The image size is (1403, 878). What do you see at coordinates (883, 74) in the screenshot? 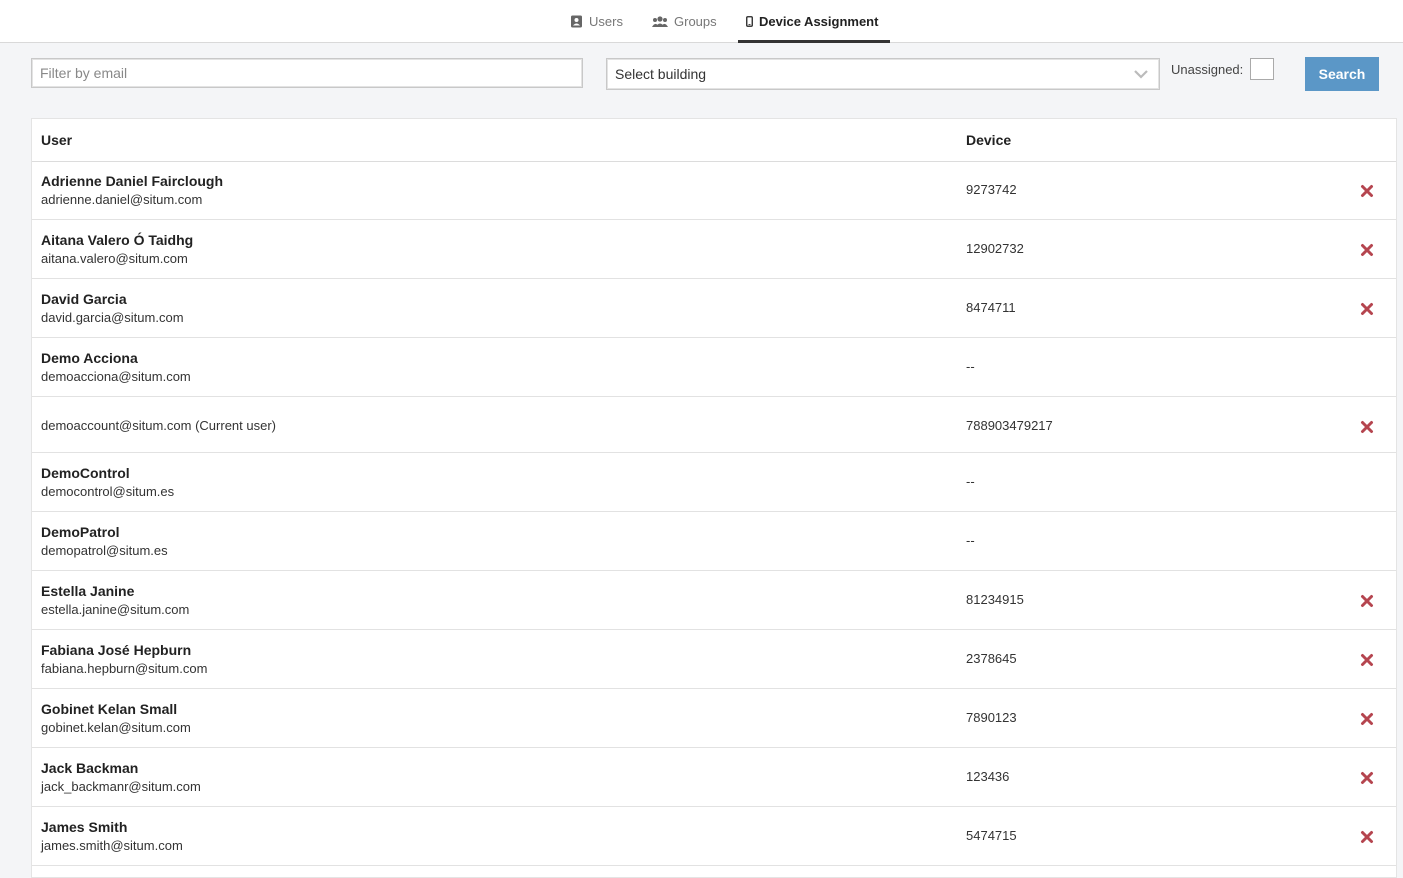
I see `building-select: Select building` at bounding box center [883, 74].